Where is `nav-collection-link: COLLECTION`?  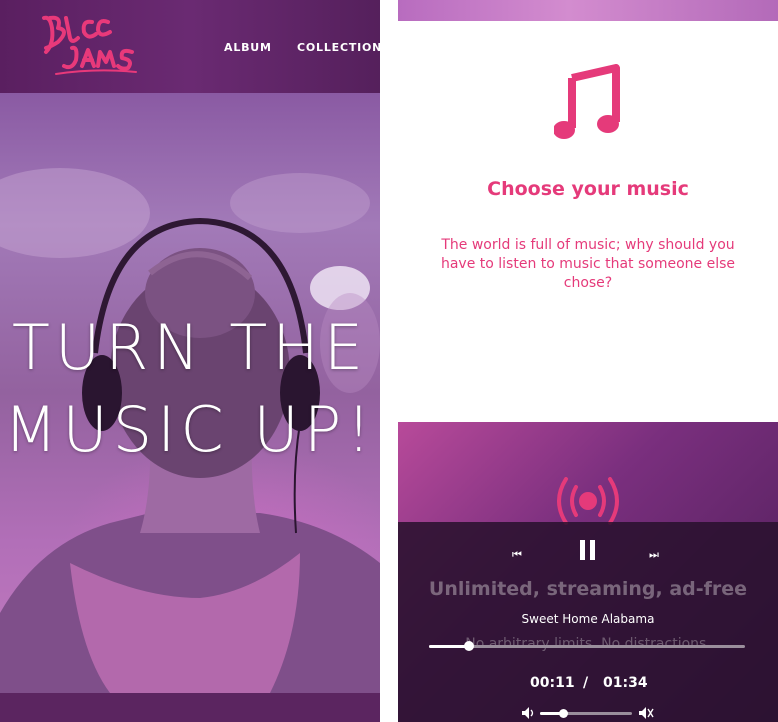
nav-collection-link: COLLECTION is located at coordinates (338, 47).